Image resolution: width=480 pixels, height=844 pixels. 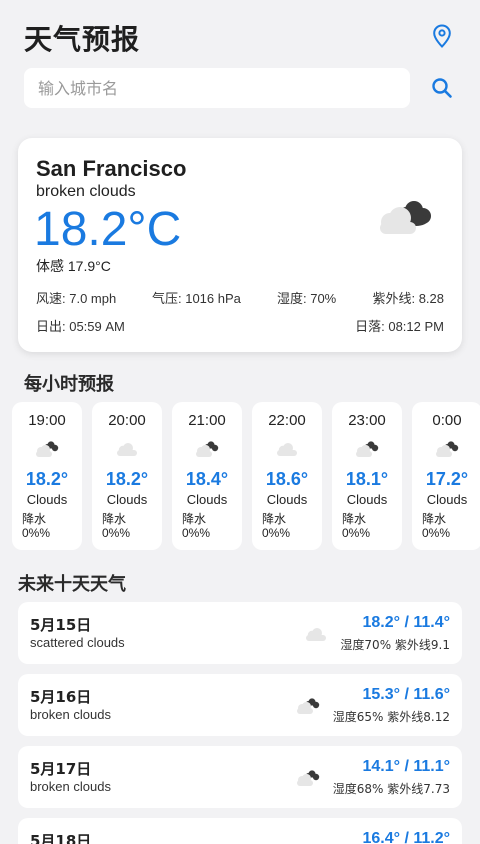 I want to click on day-temperatures: 14.1° / 11.1°, so click(x=406, y=766).